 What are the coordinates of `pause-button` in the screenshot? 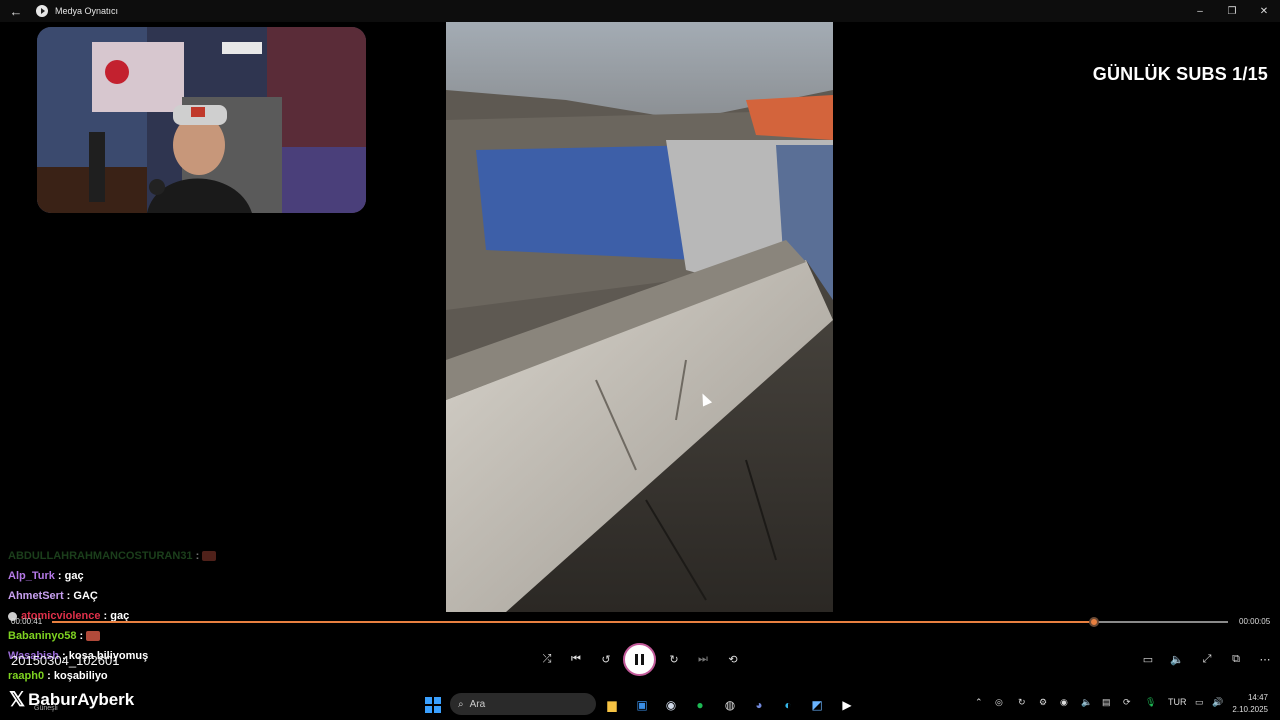 It's located at (639, 659).